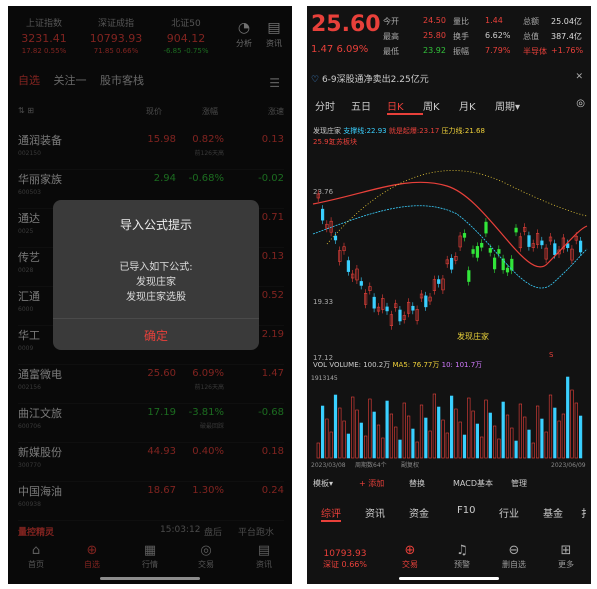 This screenshot has height=589, width=597. I want to click on y-tick: 23.76, so click(323, 192).